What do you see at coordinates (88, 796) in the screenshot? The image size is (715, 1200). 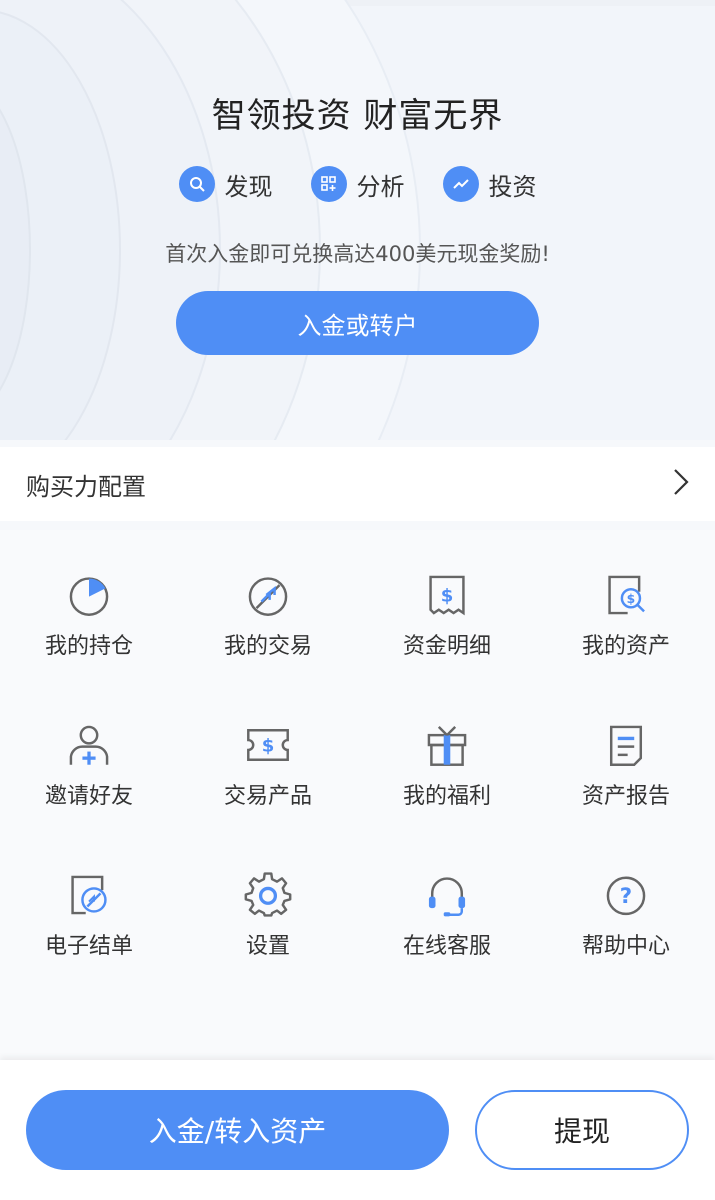 I see `menu-label: 邀请好友` at bounding box center [88, 796].